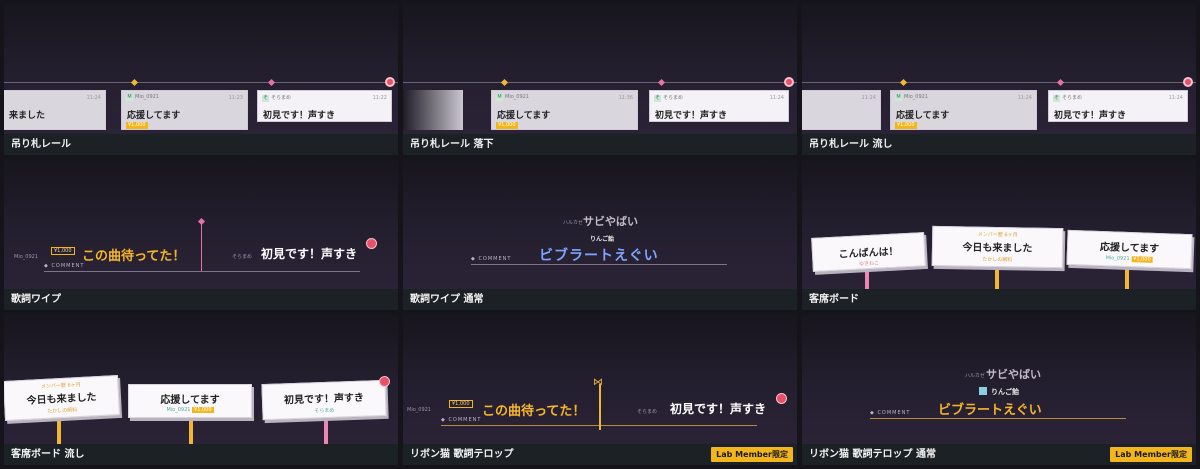 Image resolution: width=1200 pixels, height=469 pixels. Describe the element at coordinates (997, 260) in the screenshot. I see `board-author: たかしの飼料` at that location.